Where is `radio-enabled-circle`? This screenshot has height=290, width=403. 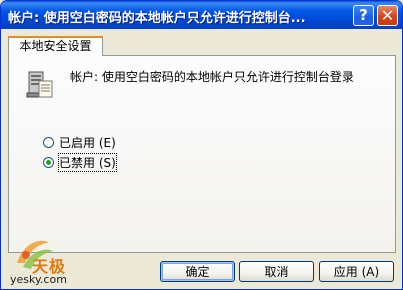 radio-enabled-circle is located at coordinates (48, 142).